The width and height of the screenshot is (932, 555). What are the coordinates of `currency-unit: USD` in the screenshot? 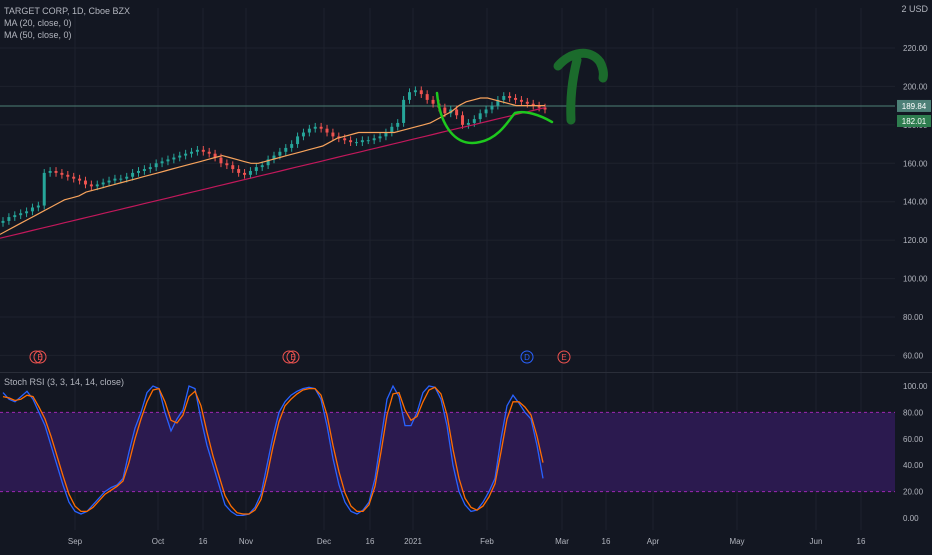 It's located at (918, 9).